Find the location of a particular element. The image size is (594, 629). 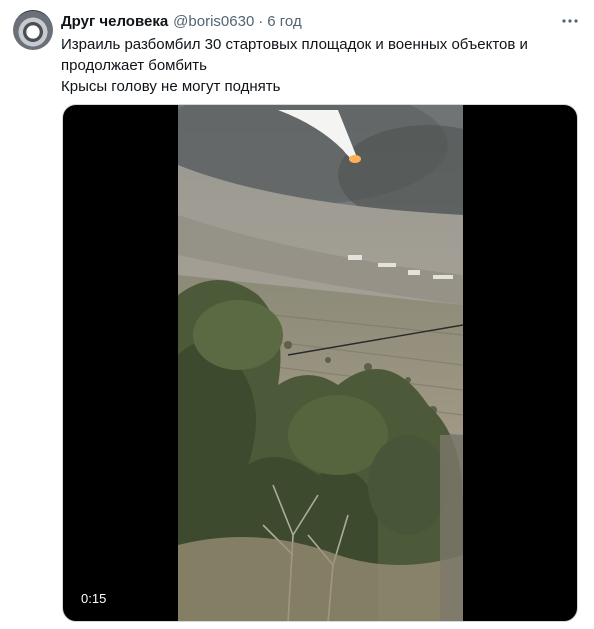

more-horizontal-icon is located at coordinates (570, 21).